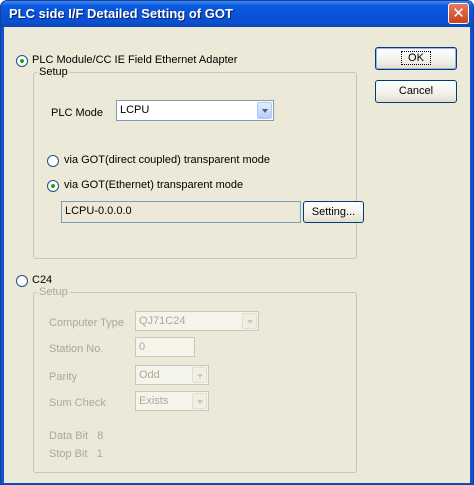 The width and height of the screenshot is (474, 485). I want to click on c24-setup-legend: Setup, so click(53, 292).